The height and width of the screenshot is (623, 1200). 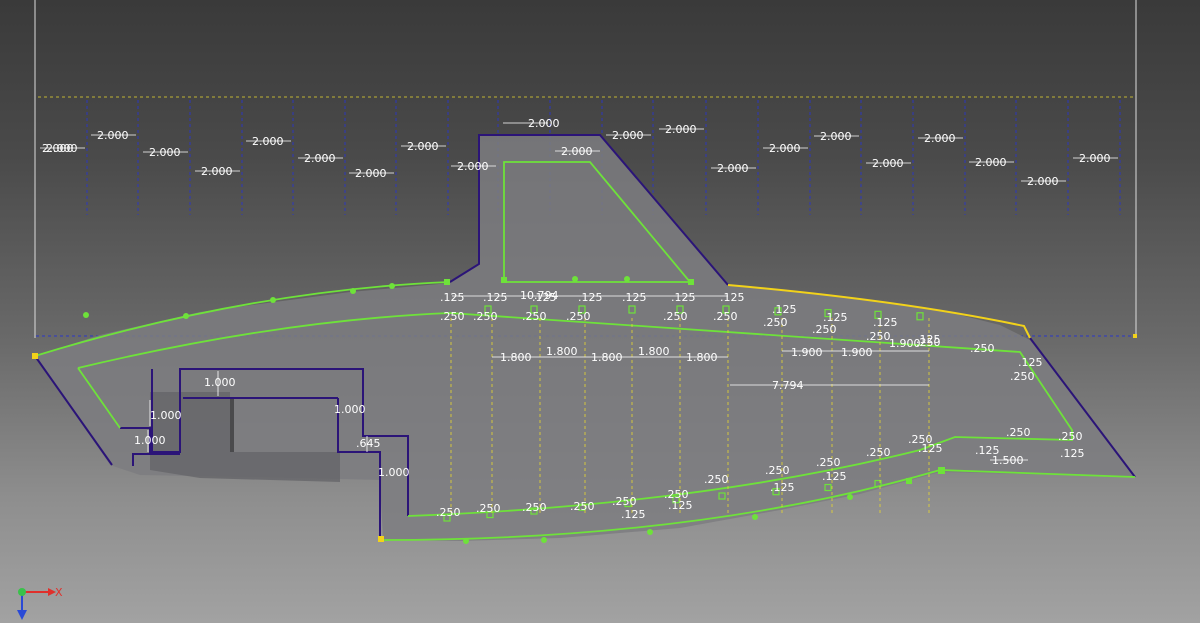 What do you see at coordinates (40, 603) in the screenshot?
I see `axis-triad: X` at bounding box center [40, 603].